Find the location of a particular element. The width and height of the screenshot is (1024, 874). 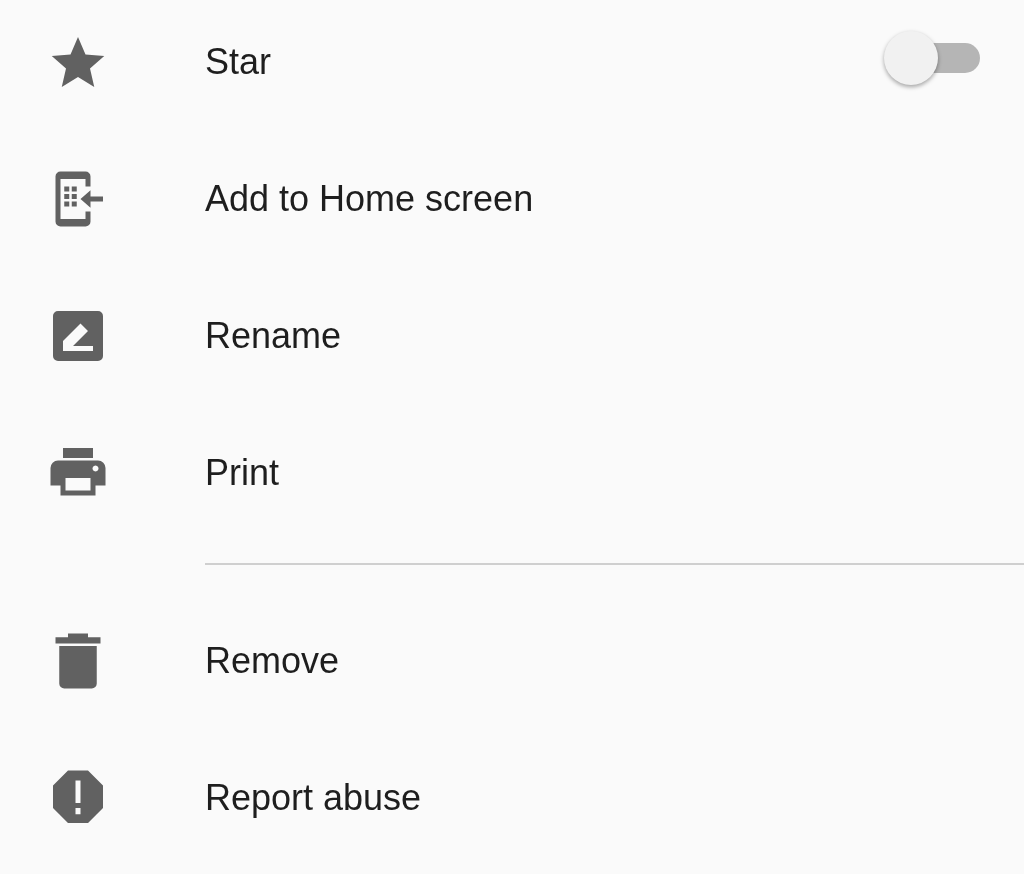

menu-item: Report abuse is located at coordinates (512, 798).